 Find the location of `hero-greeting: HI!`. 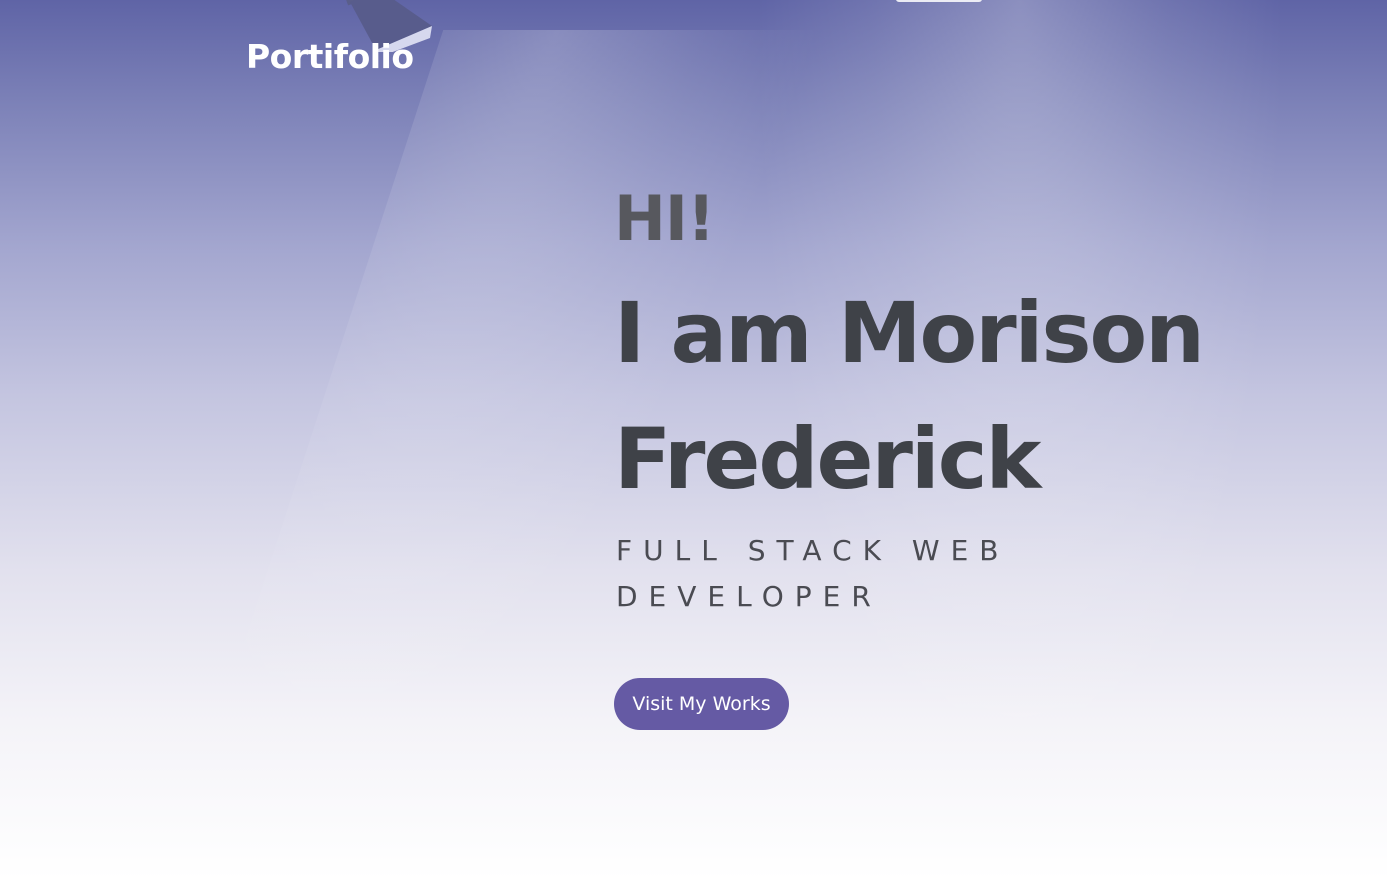

hero-greeting: HI! is located at coordinates (664, 218).